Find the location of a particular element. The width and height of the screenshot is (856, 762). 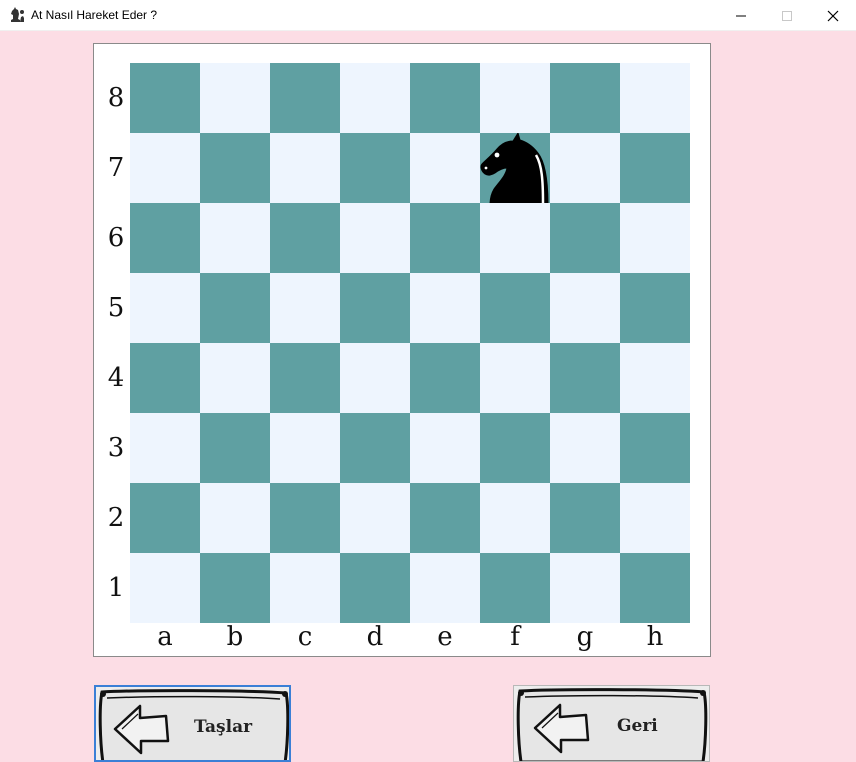

rank-label: 4 is located at coordinates (116, 378).